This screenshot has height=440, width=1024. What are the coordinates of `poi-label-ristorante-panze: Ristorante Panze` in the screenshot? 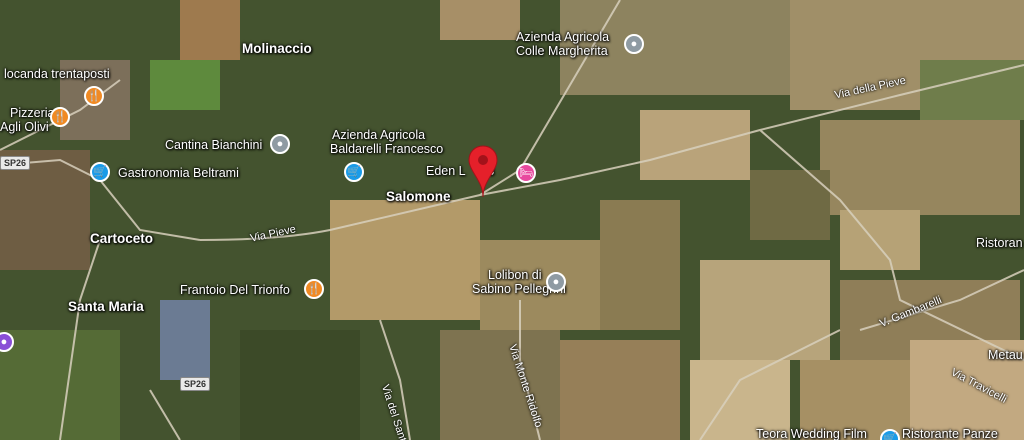 It's located at (950, 433).